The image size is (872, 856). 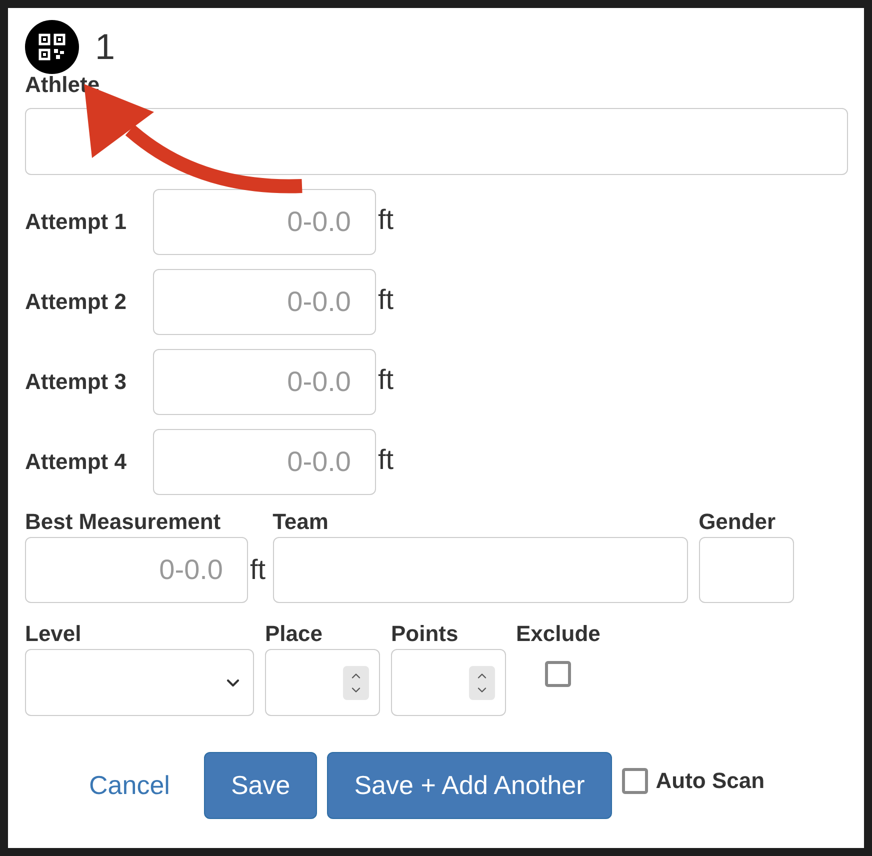 I want to click on save-button: Save, so click(x=261, y=785).